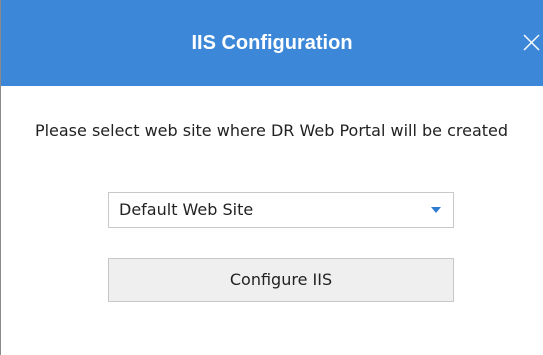 The image size is (543, 355). I want to click on dropdown-arrow-icon, so click(436, 210).